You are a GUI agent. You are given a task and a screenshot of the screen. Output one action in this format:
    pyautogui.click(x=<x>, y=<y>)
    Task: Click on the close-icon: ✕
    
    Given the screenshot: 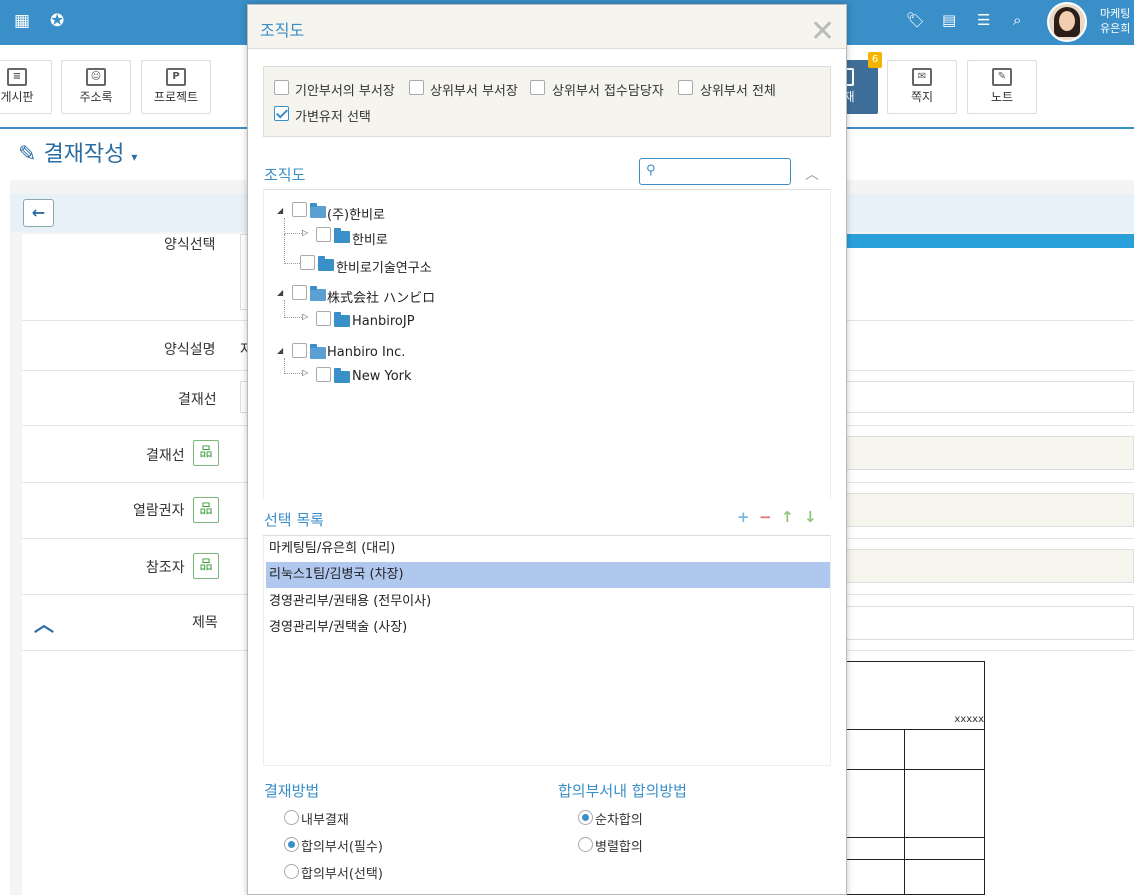 What is the action you would take?
    pyautogui.click(x=822, y=32)
    